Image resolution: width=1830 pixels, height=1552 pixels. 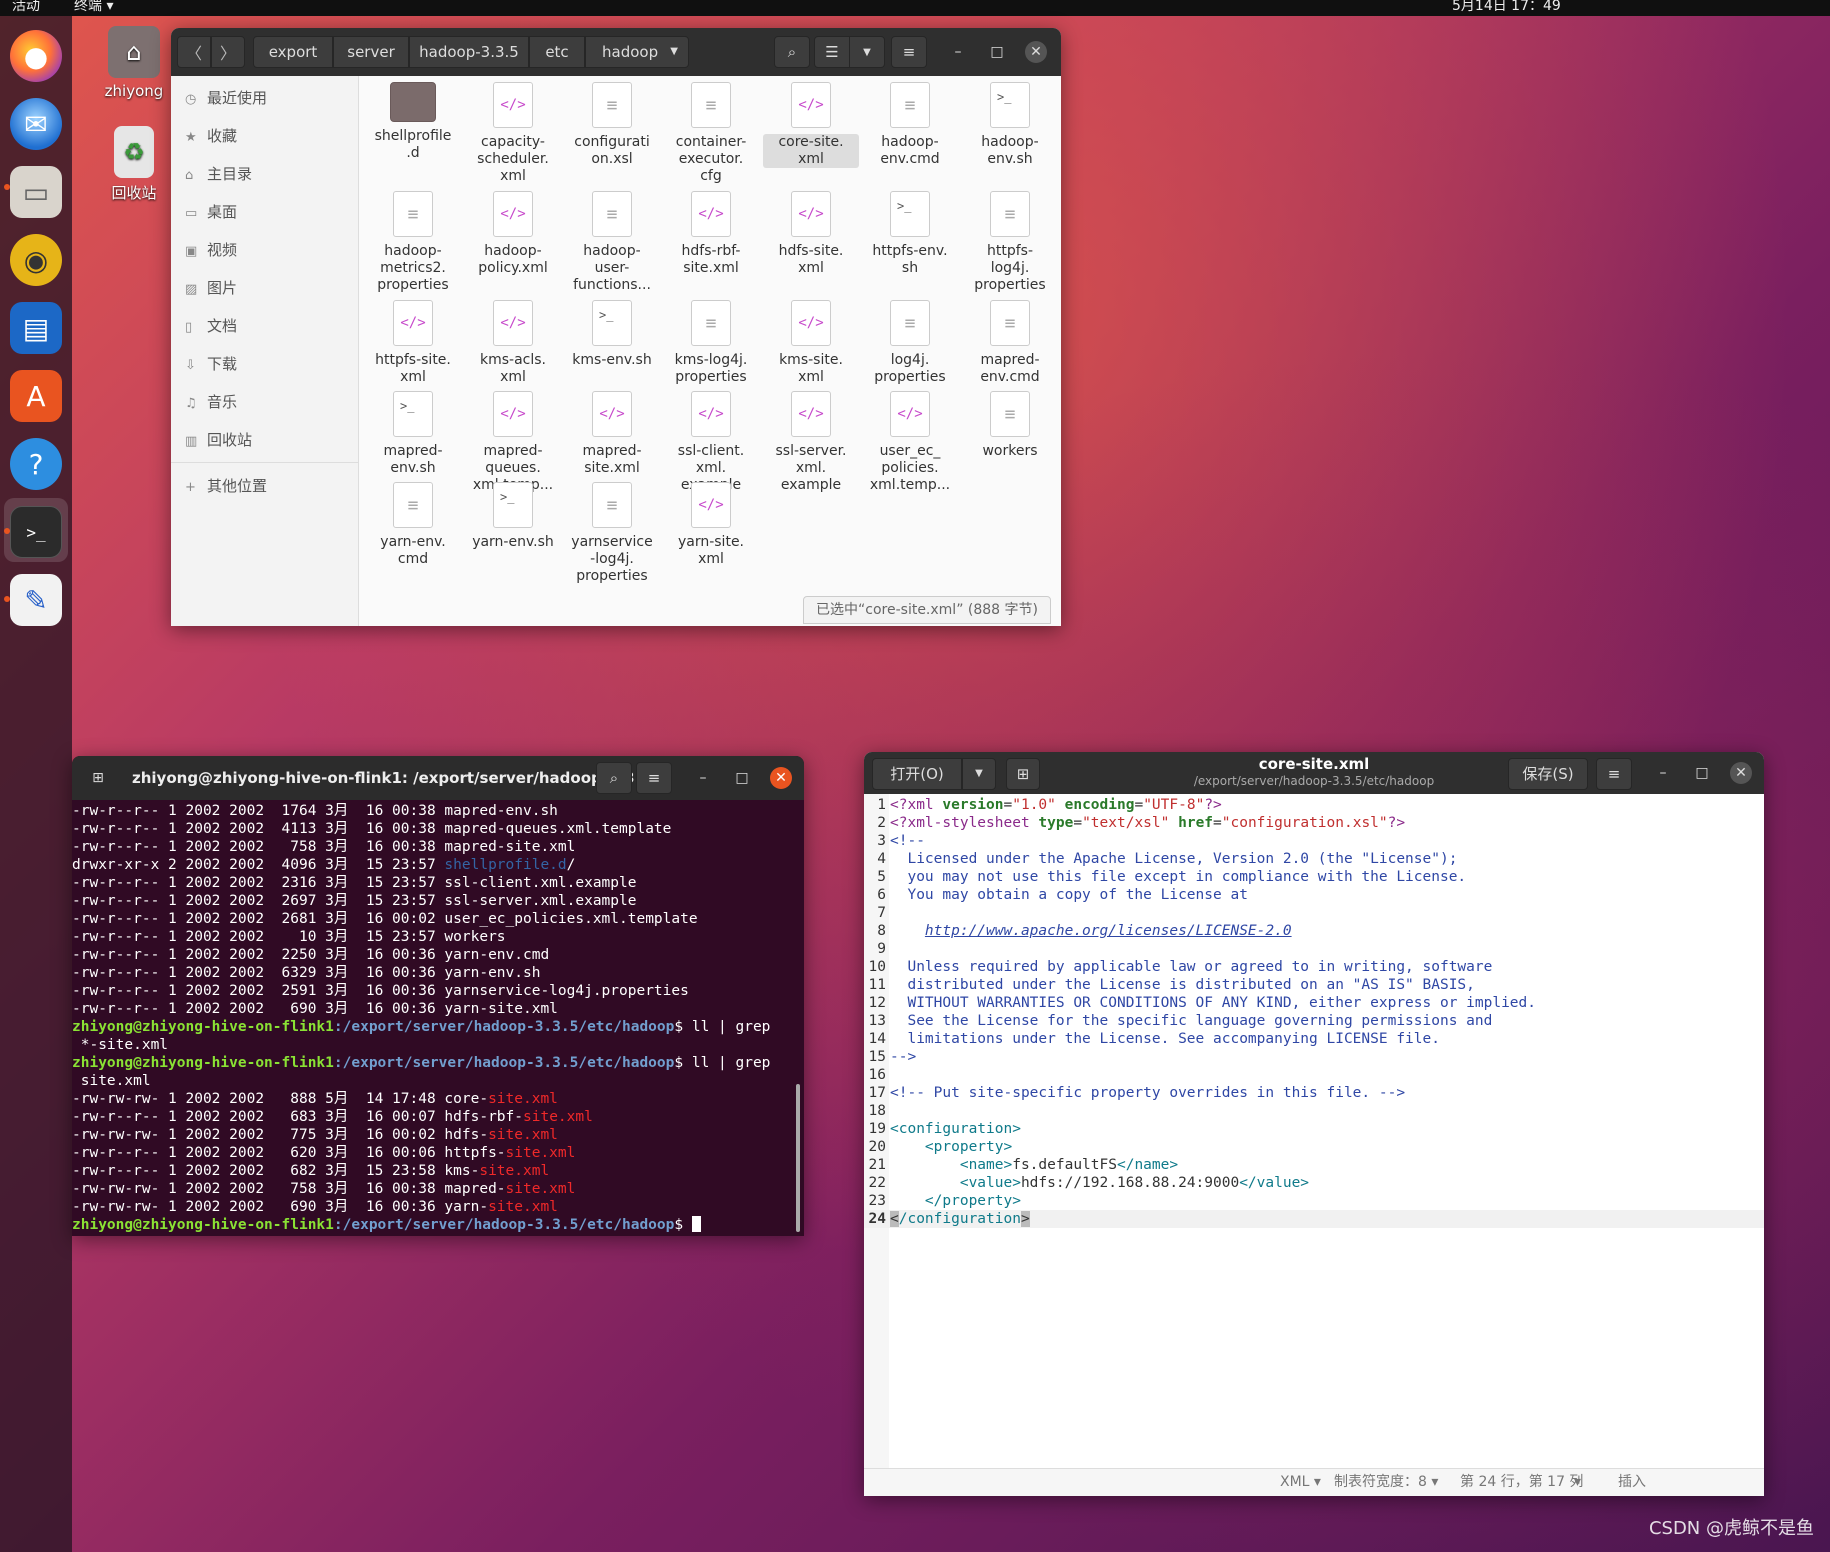 What do you see at coordinates (26, 7) in the screenshot?
I see `activities-button: 活动` at bounding box center [26, 7].